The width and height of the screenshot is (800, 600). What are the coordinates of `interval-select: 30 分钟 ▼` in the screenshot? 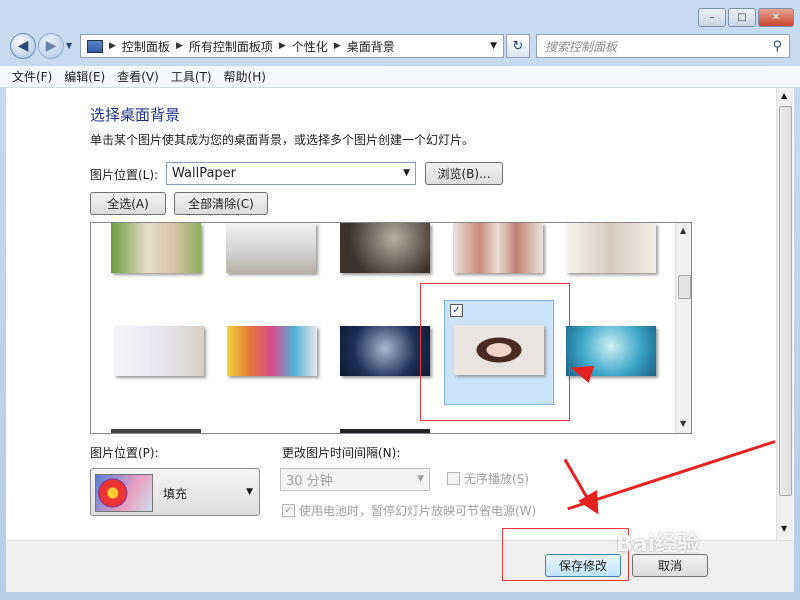 It's located at (355, 479).